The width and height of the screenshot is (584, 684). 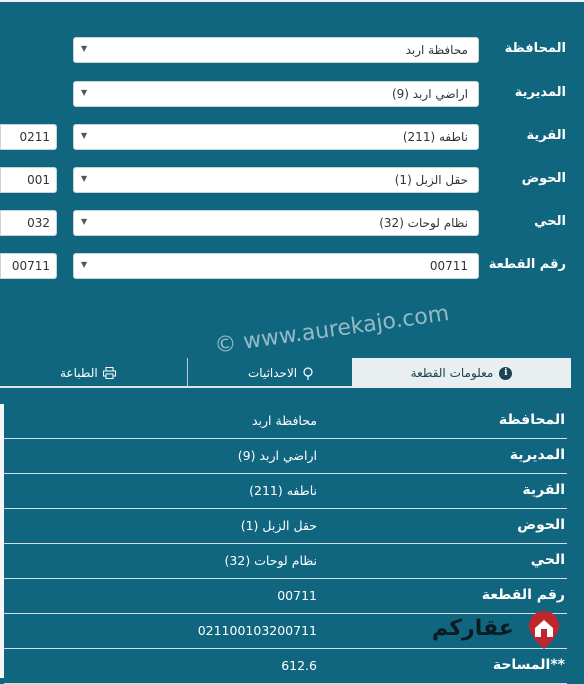 I want to click on brand-name: عقاركم, so click(x=473, y=628).